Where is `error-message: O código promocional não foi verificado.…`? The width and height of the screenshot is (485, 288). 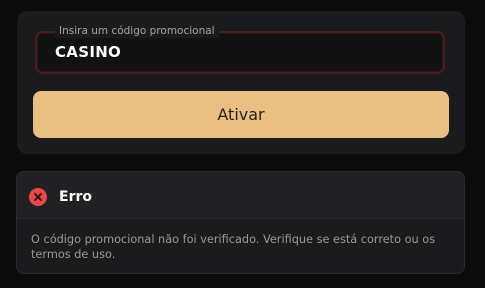 error-message: O código promocional não foi verificado.… is located at coordinates (233, 247).